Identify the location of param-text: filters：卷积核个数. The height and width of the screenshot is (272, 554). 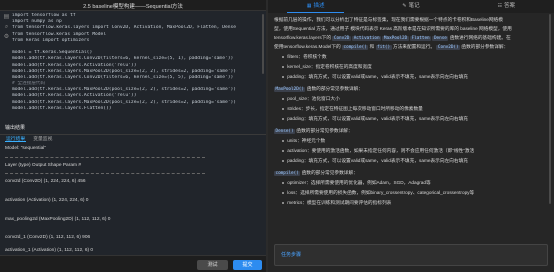
(307, 56).